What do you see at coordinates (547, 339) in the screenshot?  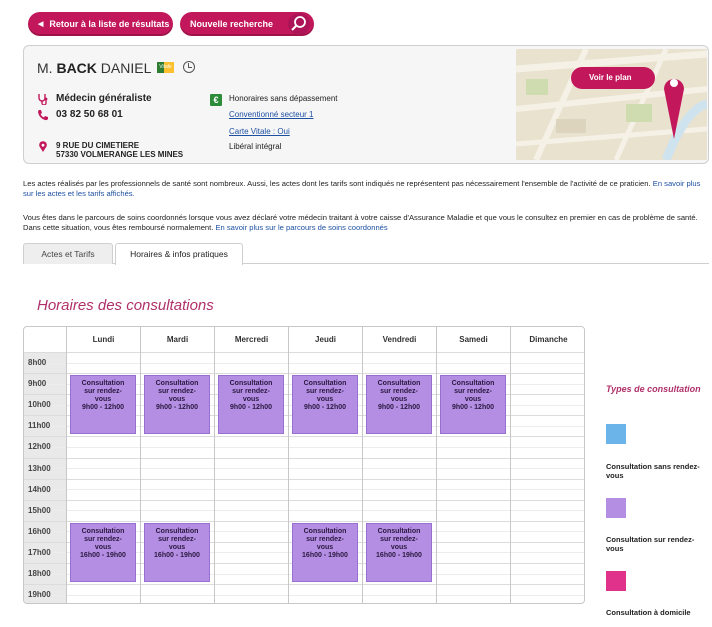 I see `day-header-dimanche: Dimanche` at bounding box center [547, 339].